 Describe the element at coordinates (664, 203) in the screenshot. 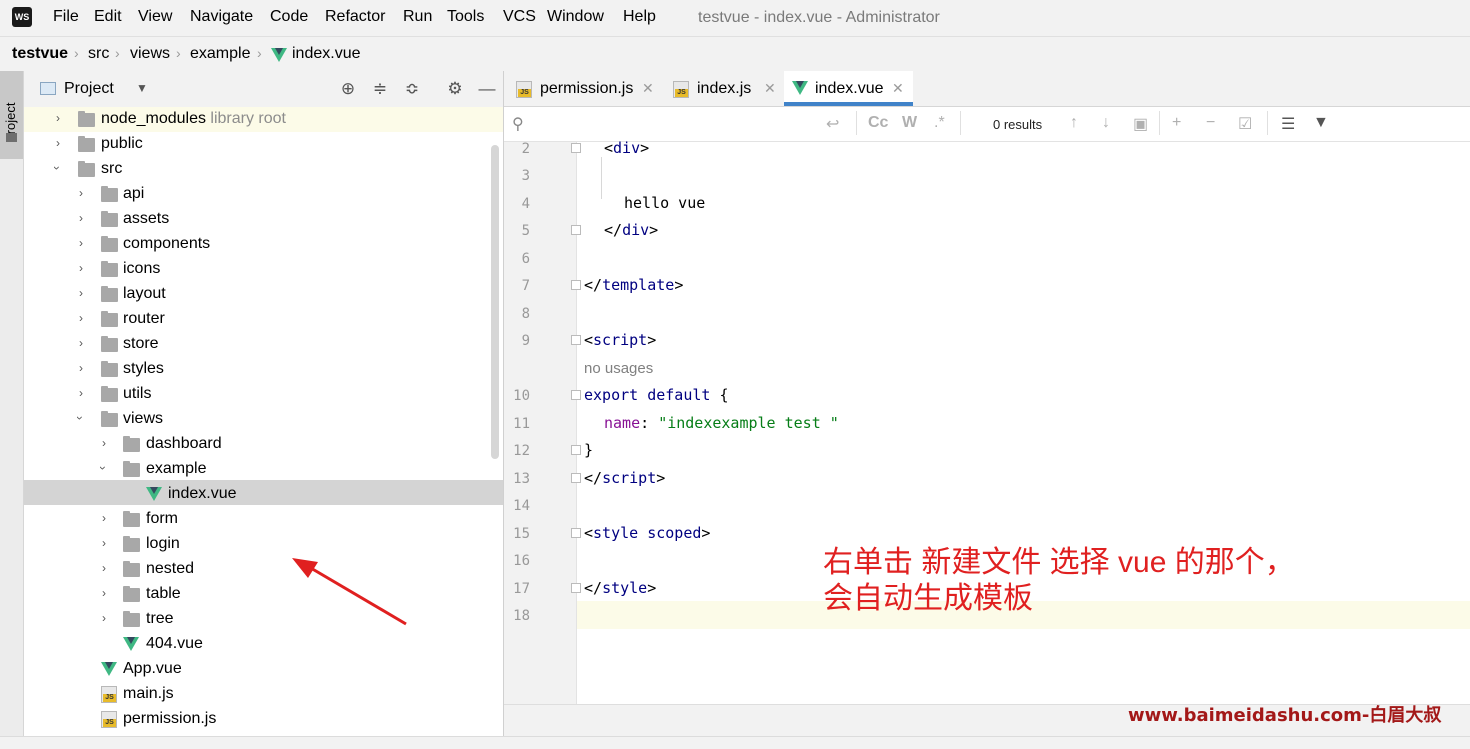

I see `code-line: hello vue` at that location.